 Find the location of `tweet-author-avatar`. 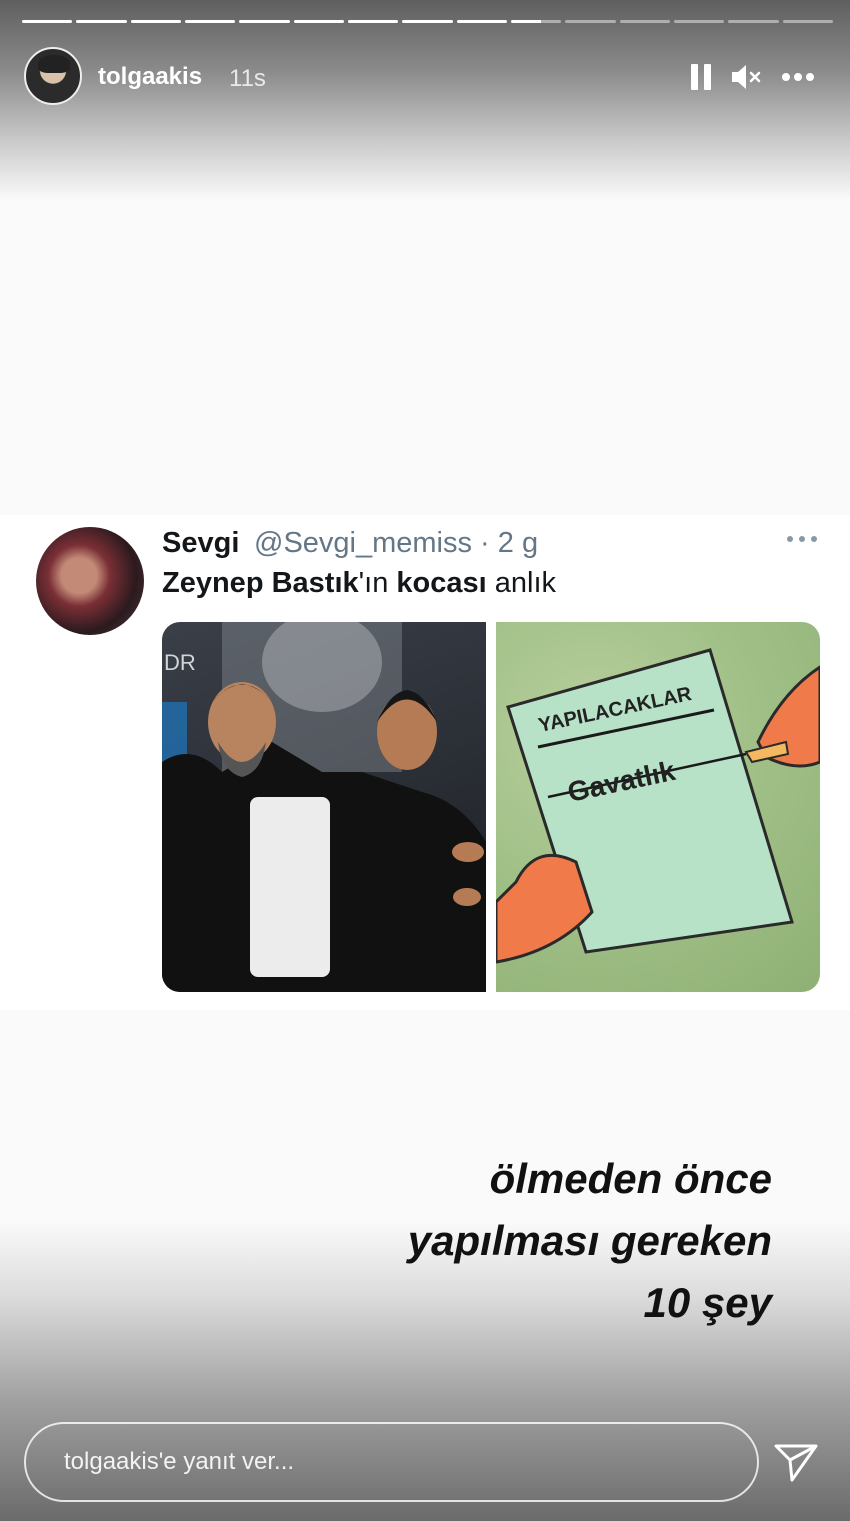

tweet-author-avatar is located at coordinates (90, 581).